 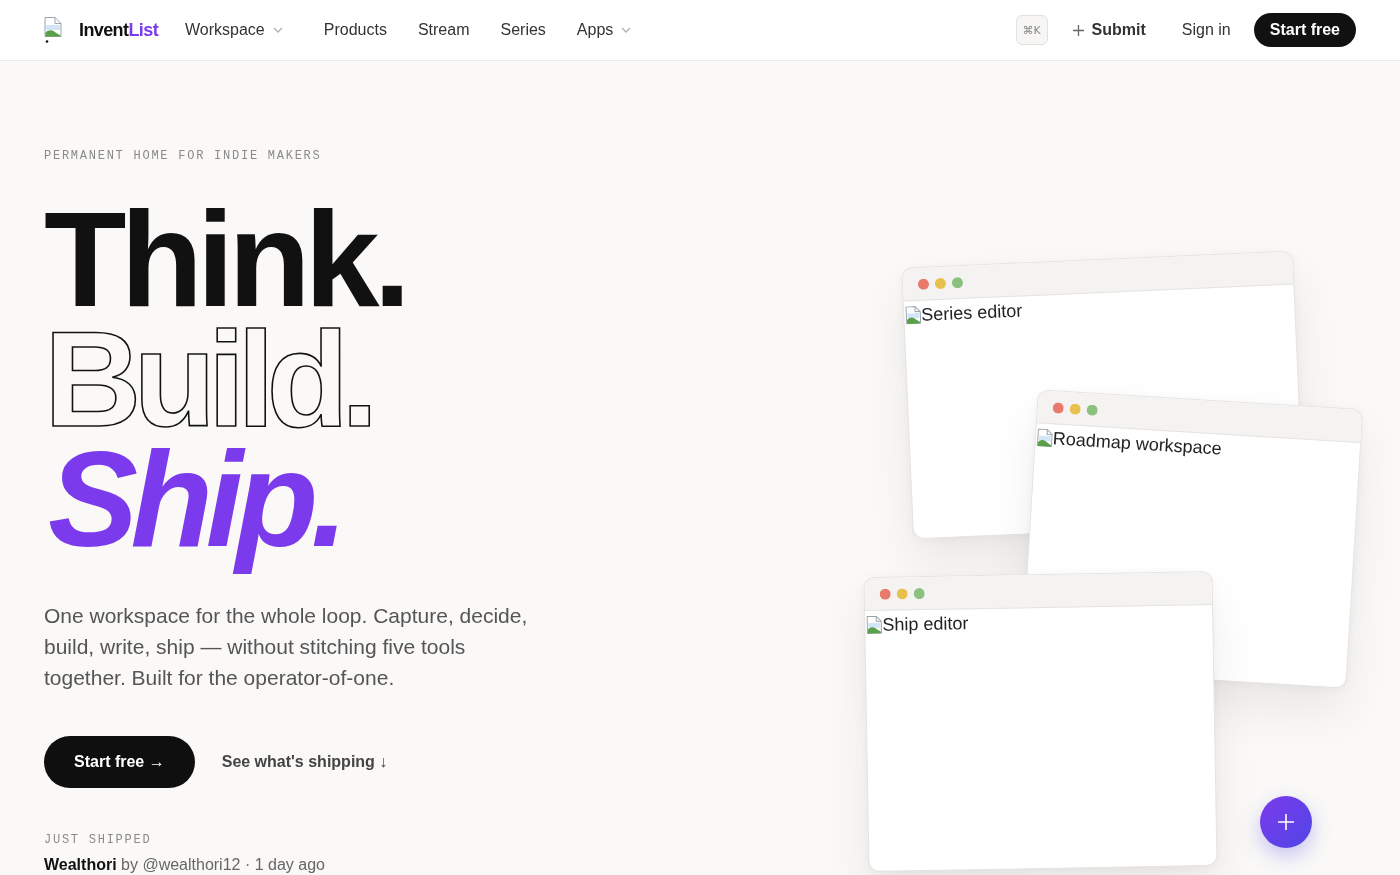 I want to click on nav-link: Stream, so click(x=443, y=30).